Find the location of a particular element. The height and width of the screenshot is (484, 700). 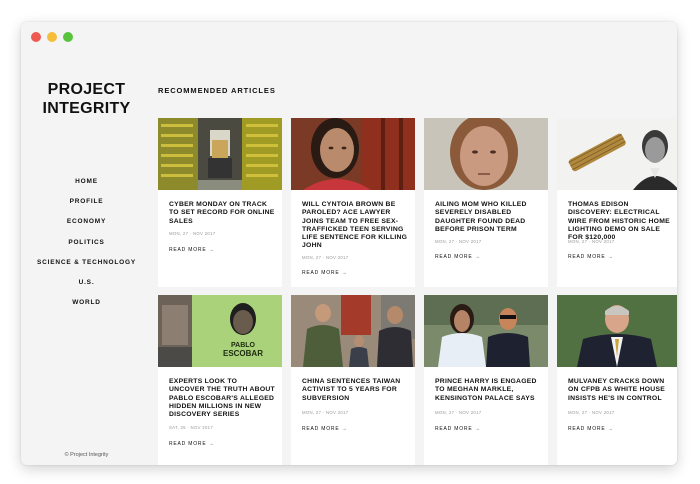

nav-item-home: HOME is located at coordinates (86, 182).